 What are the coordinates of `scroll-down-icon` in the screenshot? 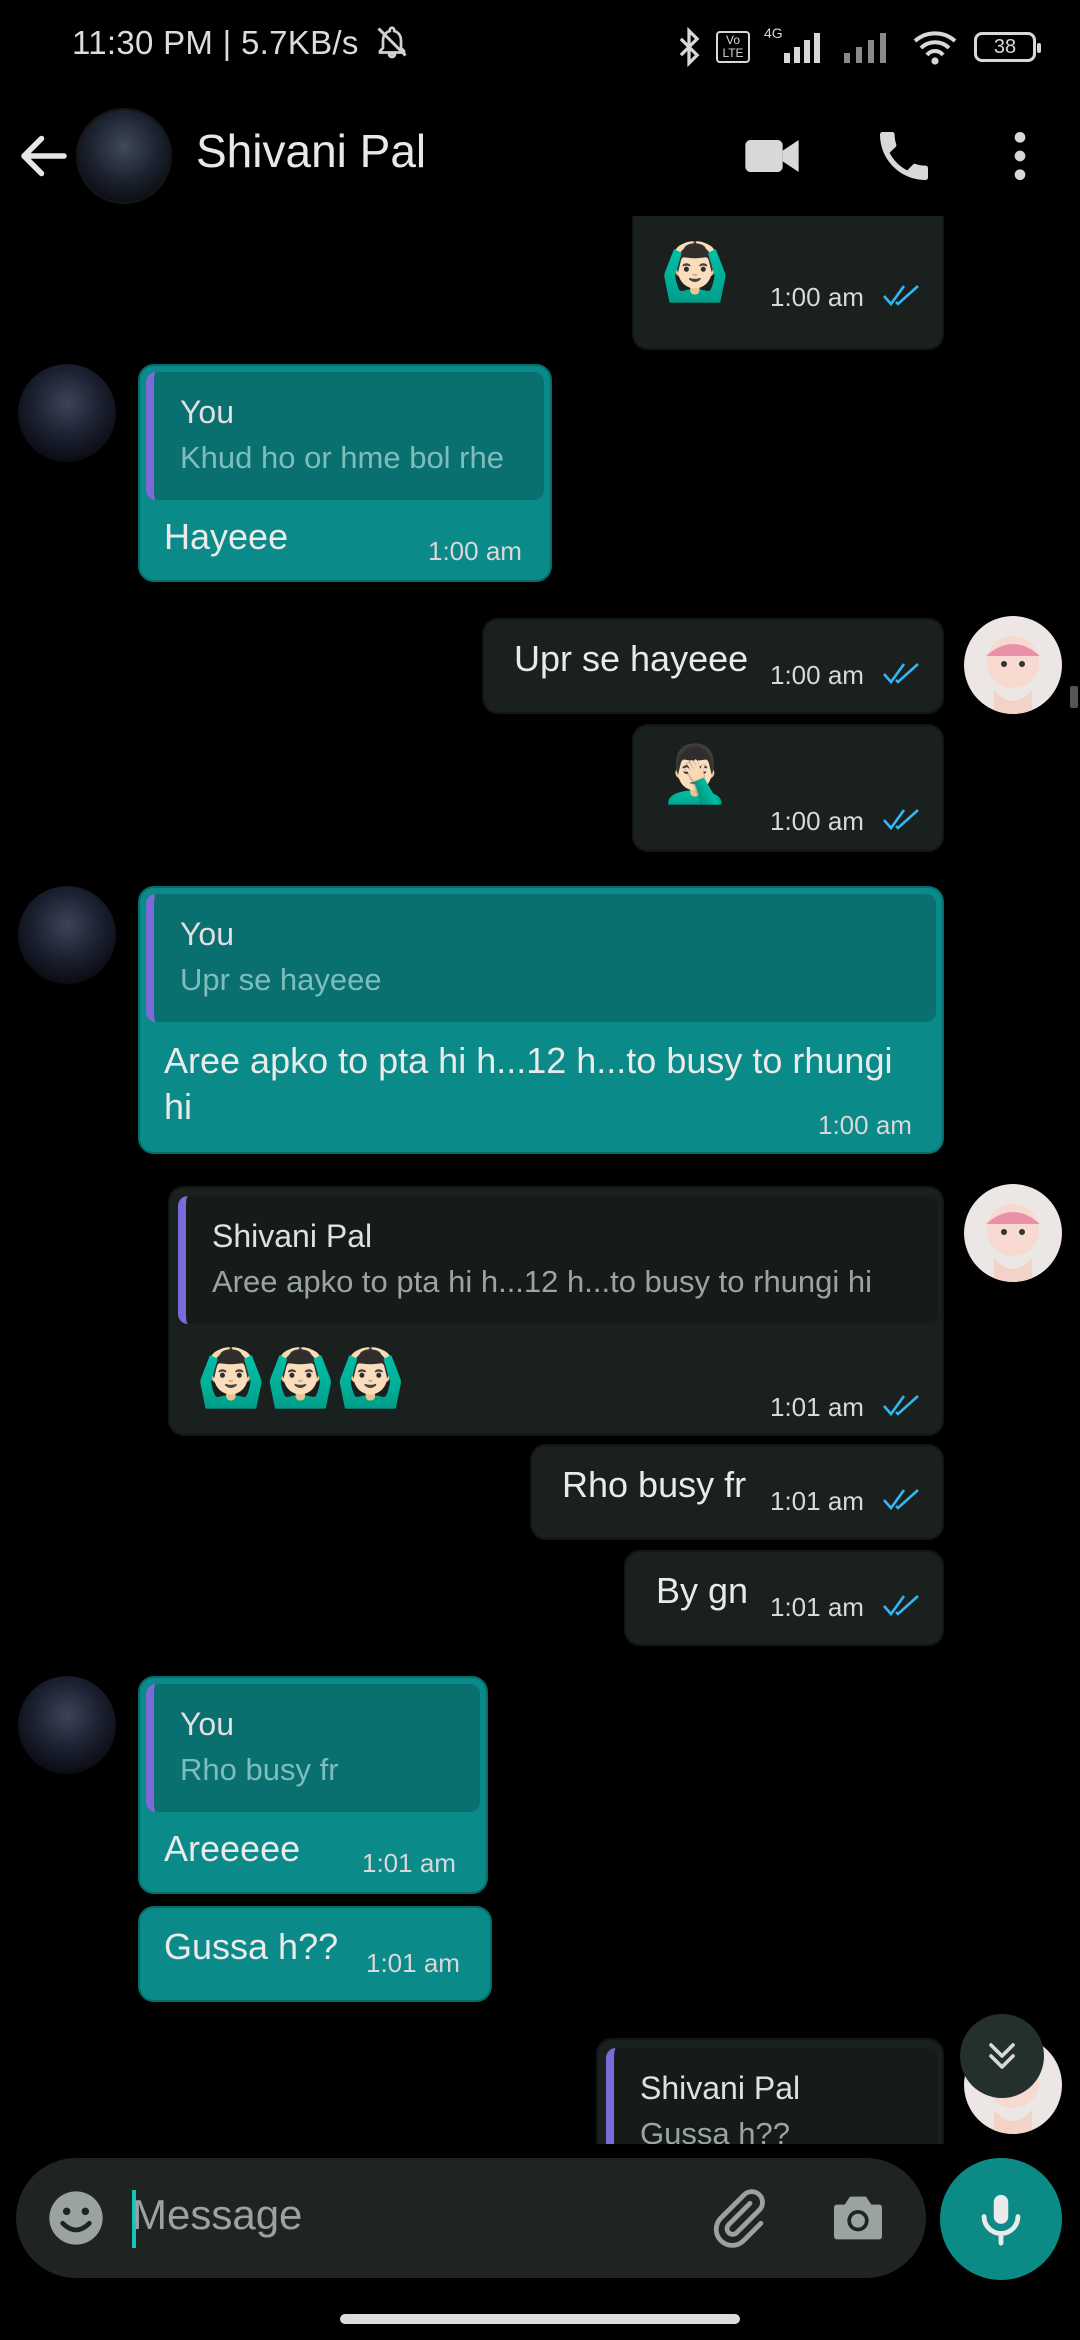 It's located at (1002, 2056).